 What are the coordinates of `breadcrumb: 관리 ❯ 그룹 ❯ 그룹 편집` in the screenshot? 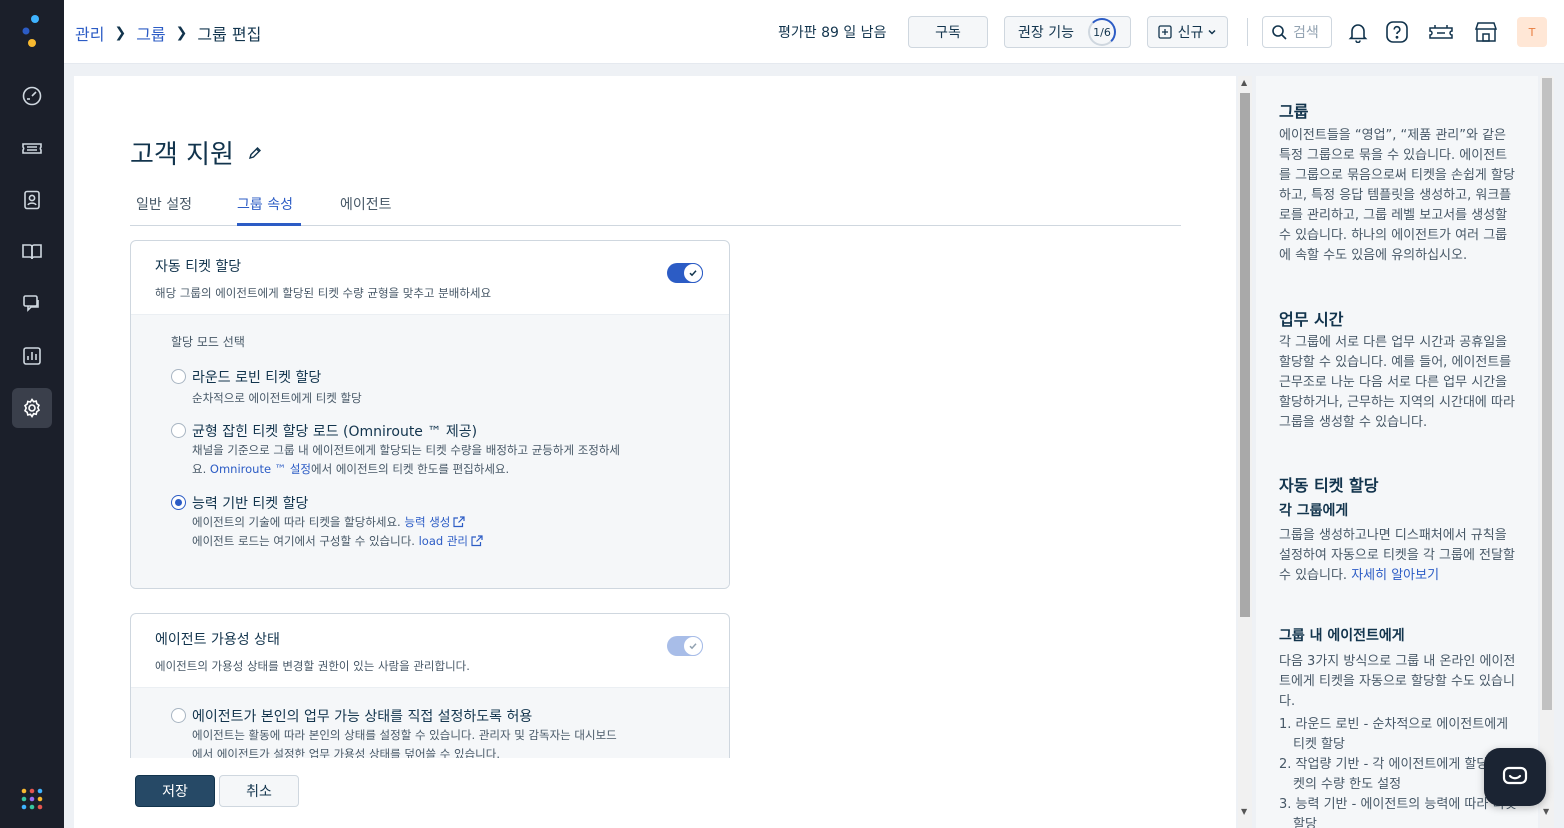 It's located at (168, 33).